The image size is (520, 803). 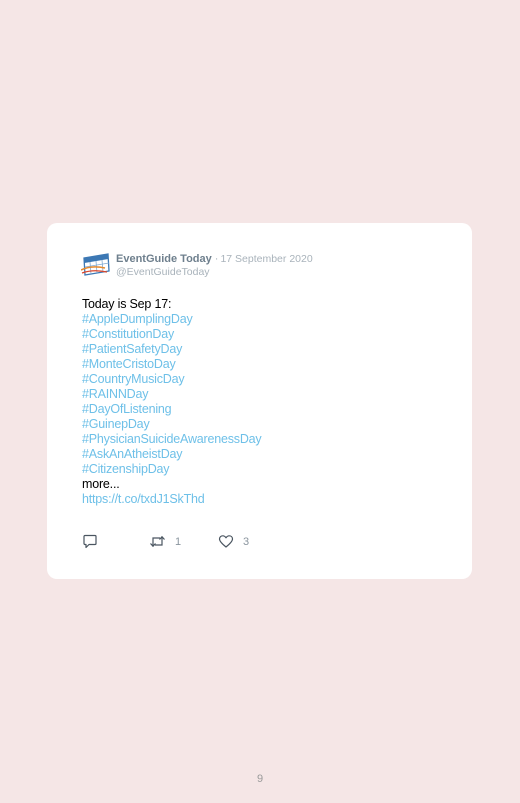 I want to click on hashtag-link: #AskAnAtheistDay, so click(x=267, y=454).